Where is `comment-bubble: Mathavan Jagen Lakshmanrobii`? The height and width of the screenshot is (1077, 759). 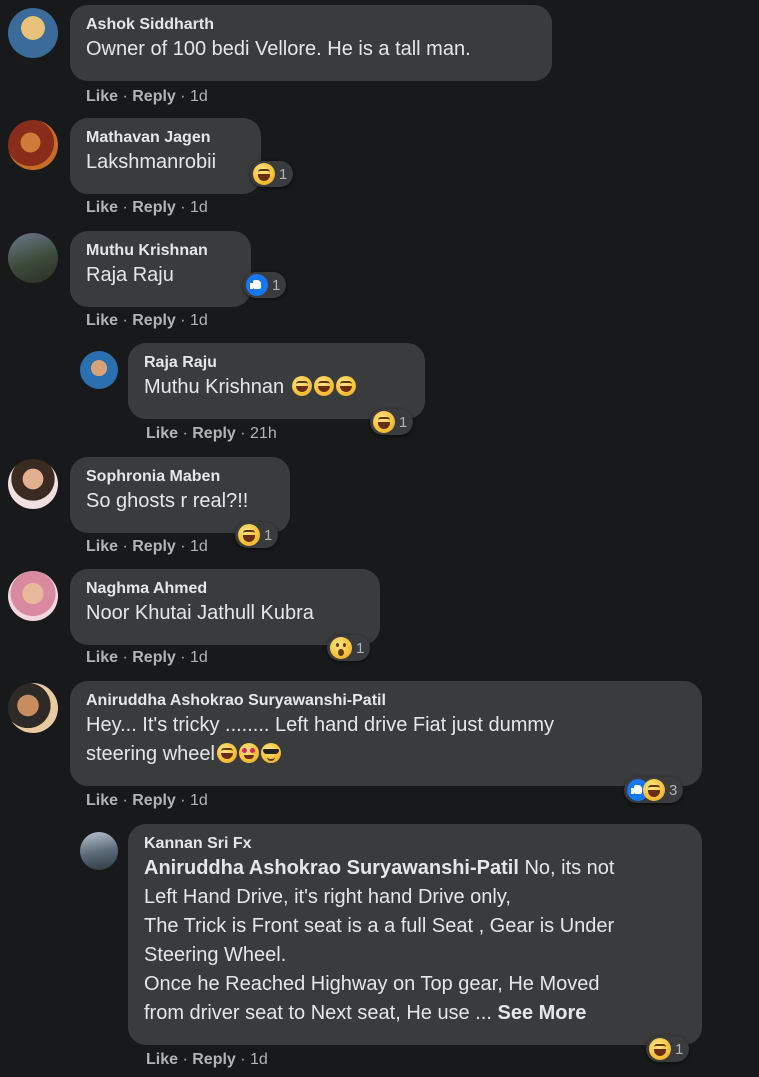 comment-bubble: Mathavan Jagen Lakshmanrobii is located at coordinates (165, 156).